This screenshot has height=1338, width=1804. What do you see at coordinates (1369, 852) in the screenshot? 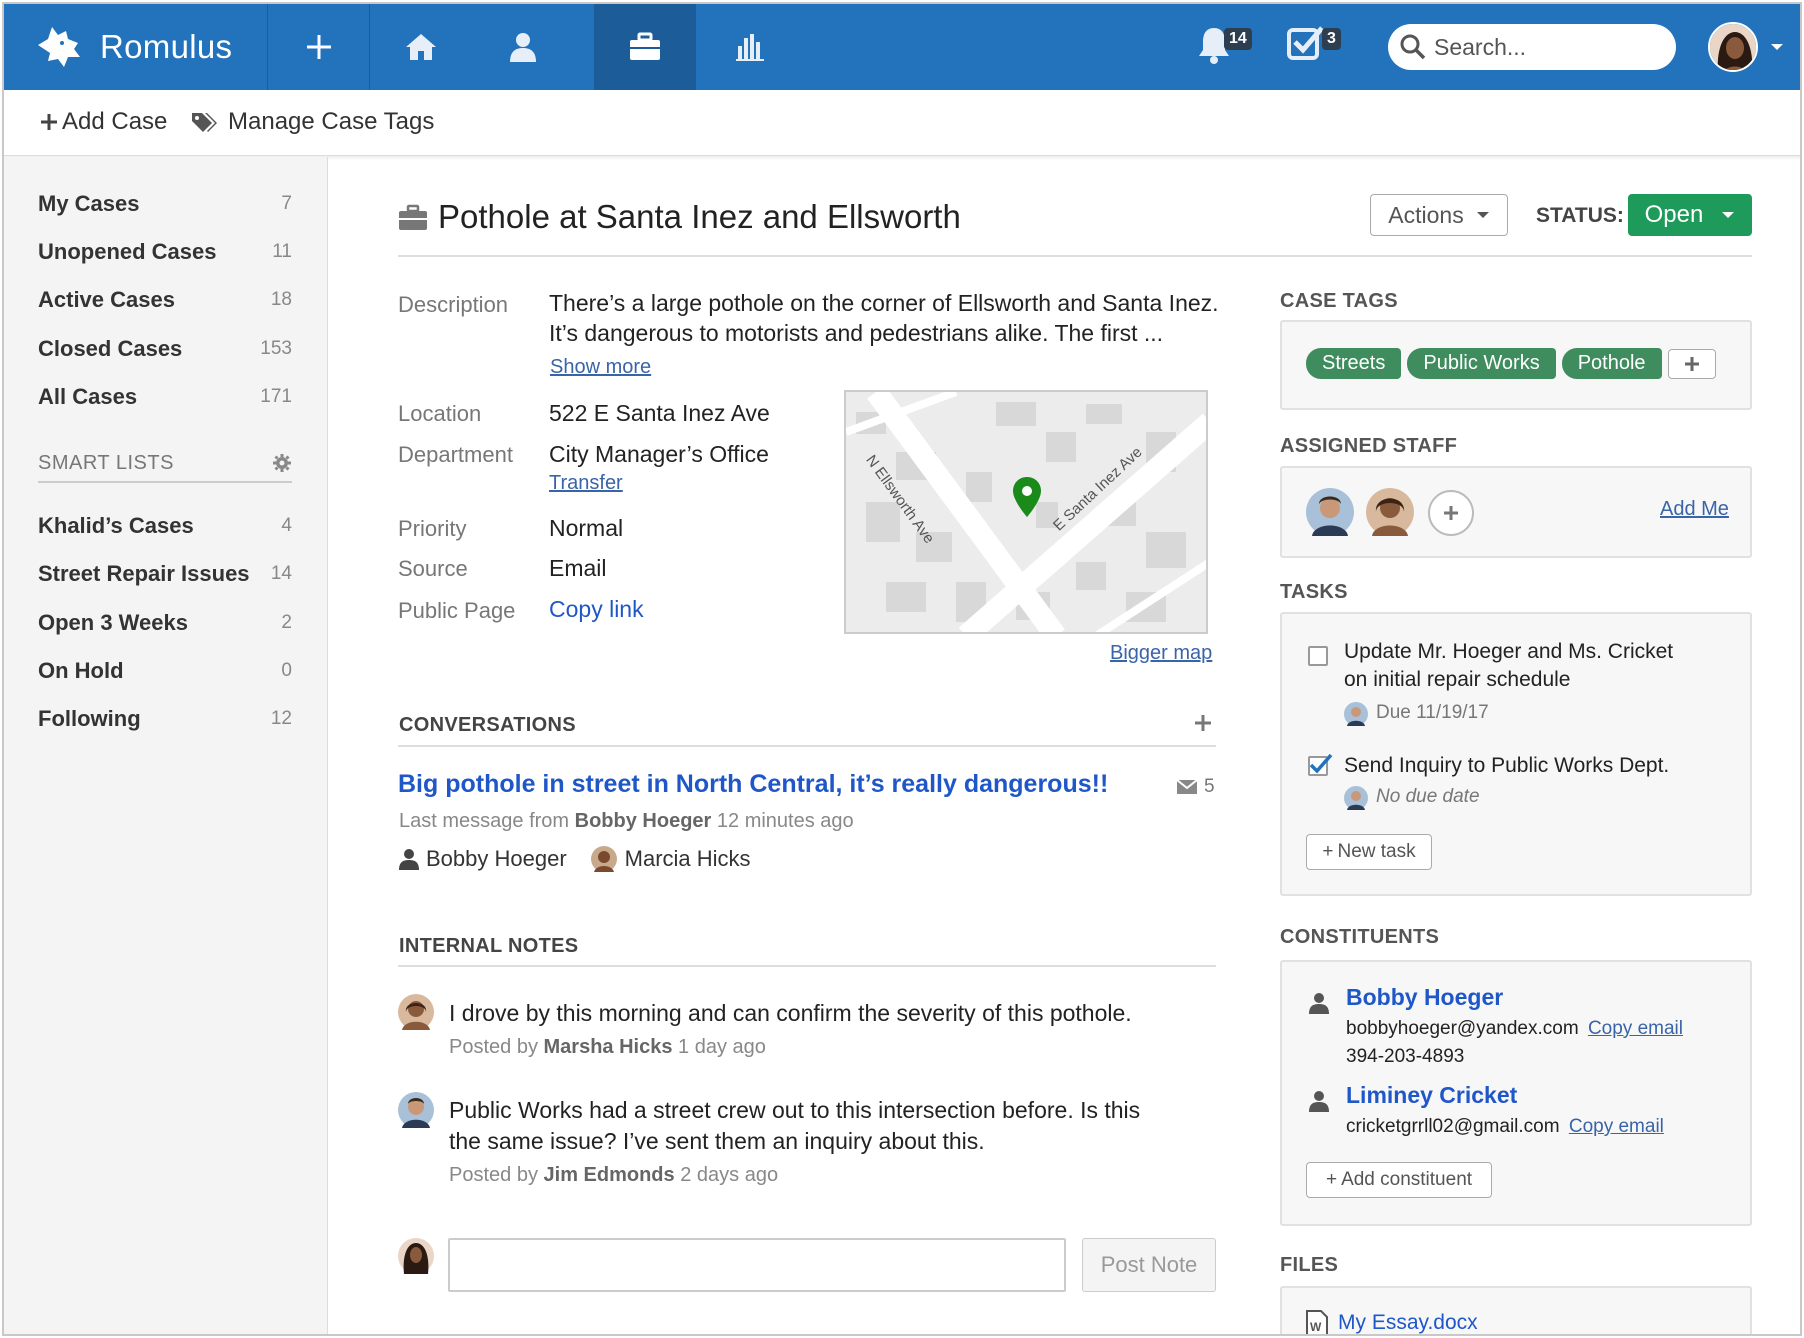
I see `new-task-button: + New task` at bounding box center [1369, 852].